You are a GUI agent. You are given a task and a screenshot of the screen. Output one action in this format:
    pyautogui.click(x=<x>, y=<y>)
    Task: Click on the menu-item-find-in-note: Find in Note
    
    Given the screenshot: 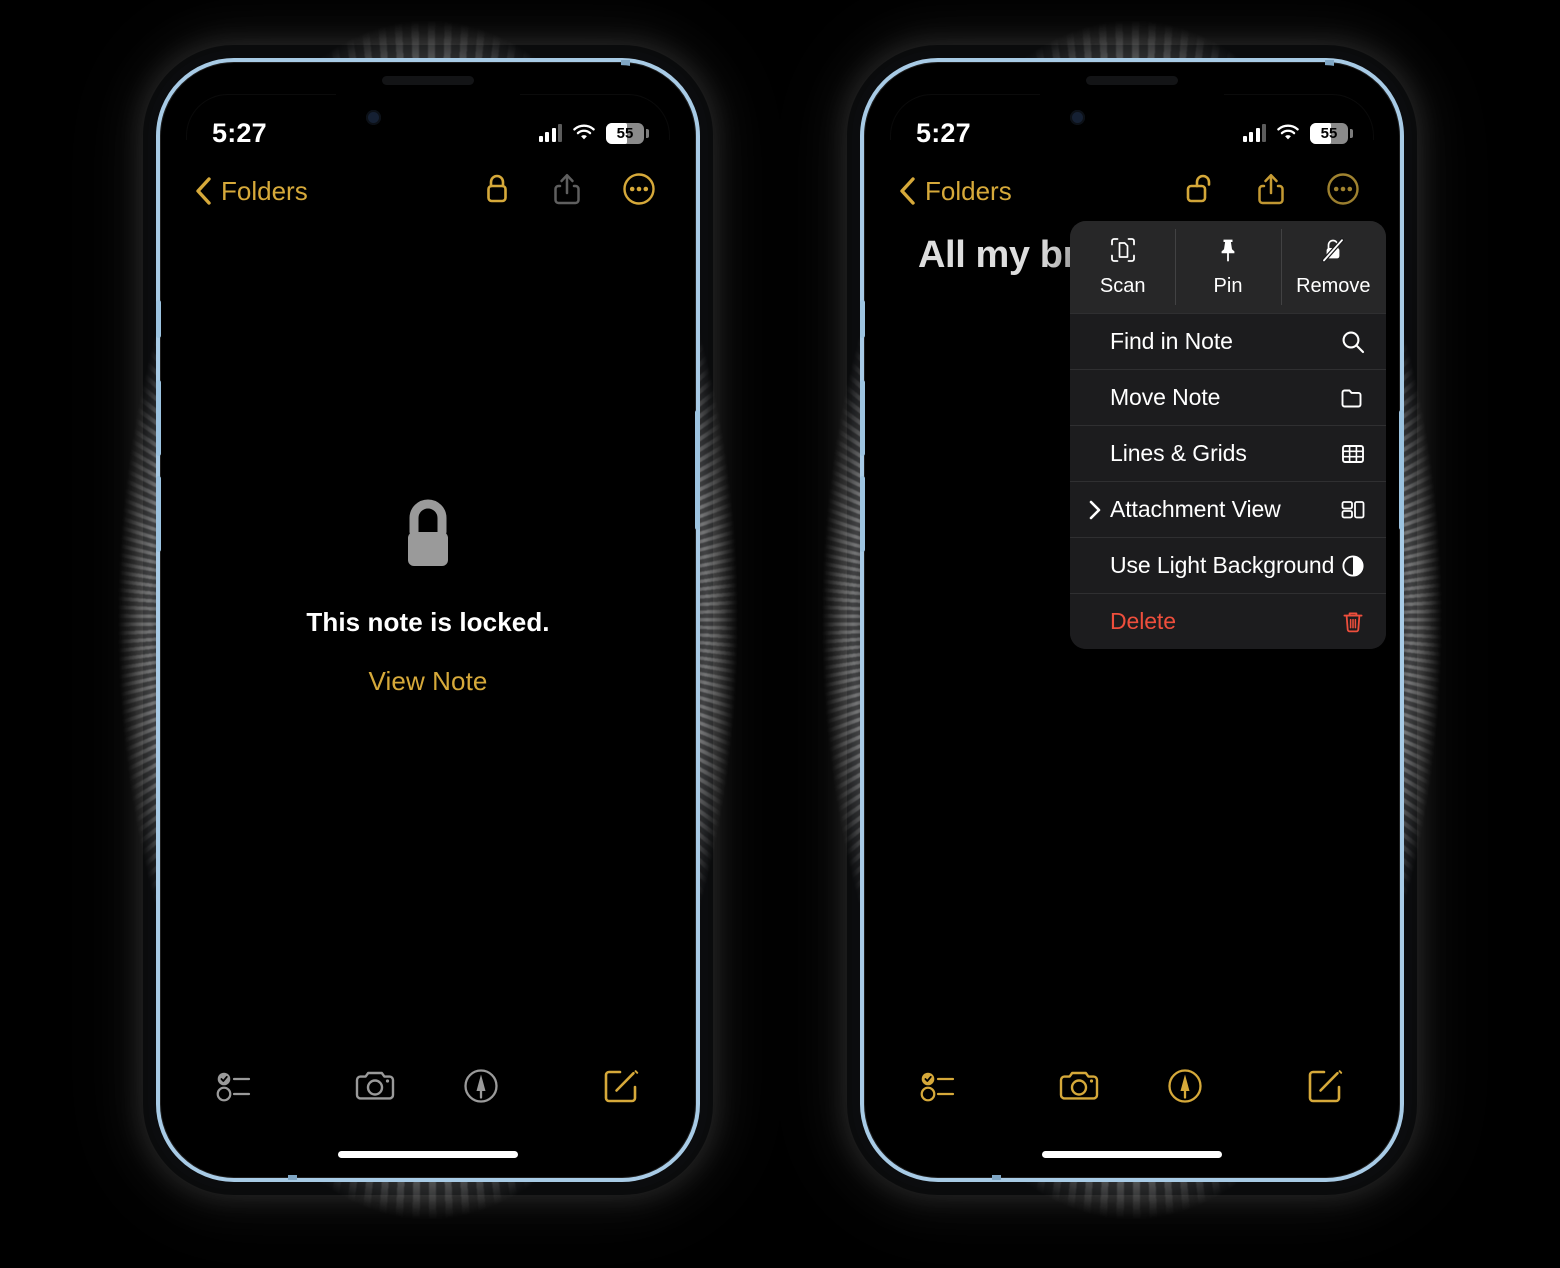 What is the action you would take?
    pyautogui.click(x=1228, y=341)
    